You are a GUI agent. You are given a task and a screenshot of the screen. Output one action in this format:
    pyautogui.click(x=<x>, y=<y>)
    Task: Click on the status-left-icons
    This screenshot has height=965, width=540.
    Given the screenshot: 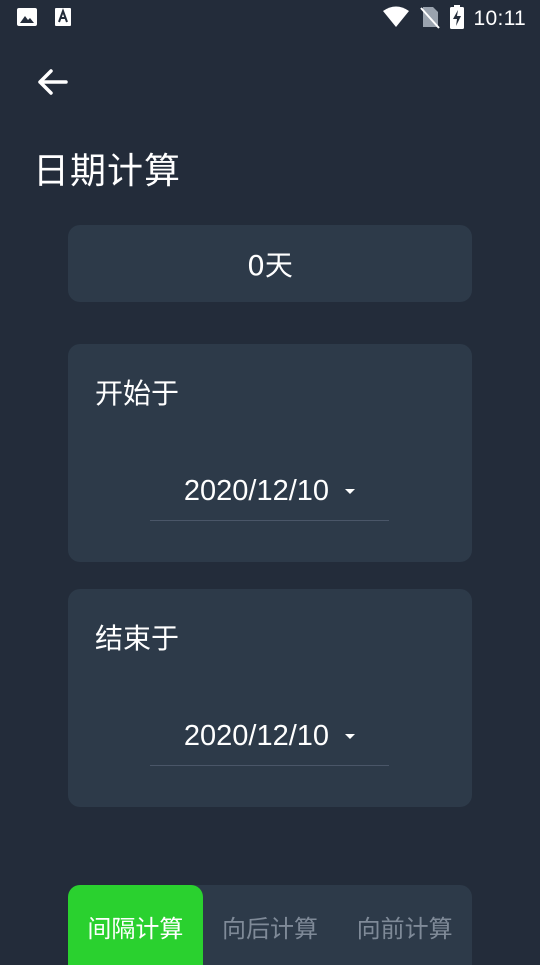 What is the action you would take?
    pyautogui.click(x=44, y=19)
    